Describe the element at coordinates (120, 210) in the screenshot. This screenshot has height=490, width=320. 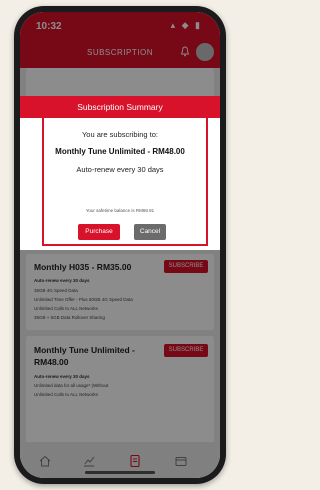
I see `balance-note: Your safetime balance is RM68.91` at that location.